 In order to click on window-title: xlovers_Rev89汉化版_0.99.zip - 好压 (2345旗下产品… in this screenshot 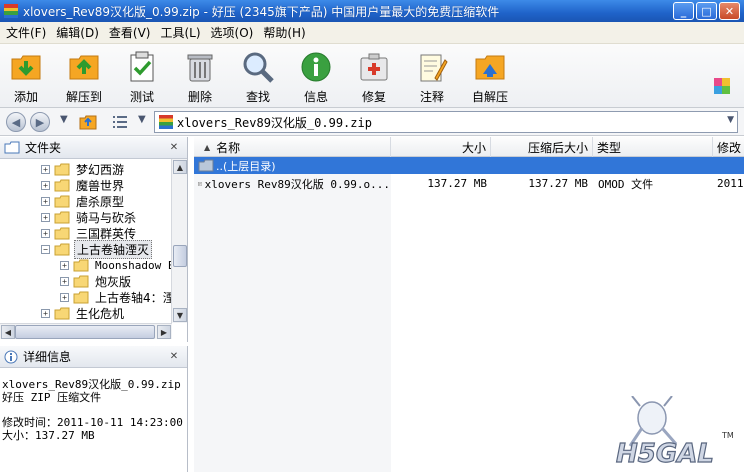, I will do `click(261, 11)`.